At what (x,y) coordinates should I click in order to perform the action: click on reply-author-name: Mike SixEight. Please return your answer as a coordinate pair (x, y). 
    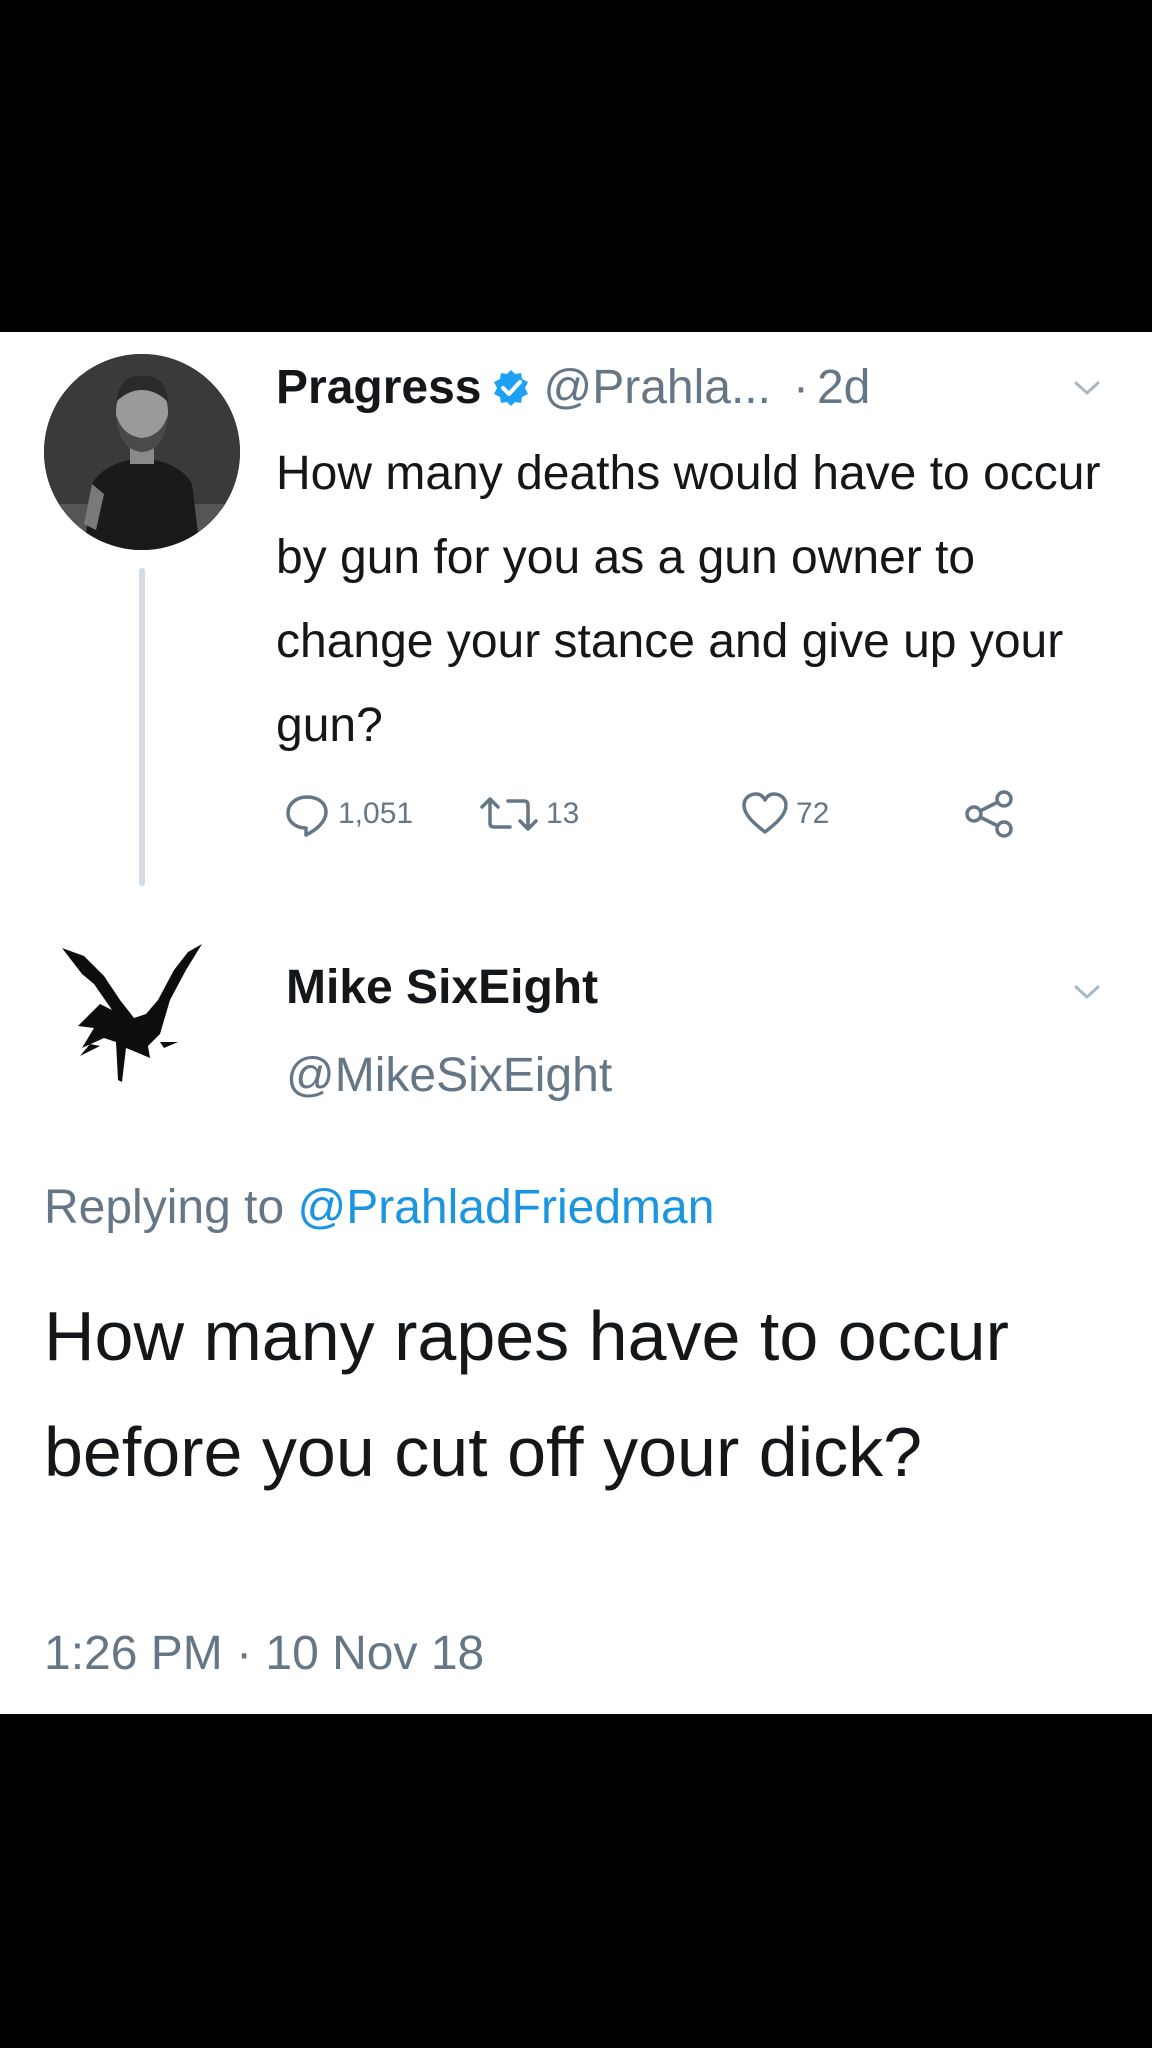
    Looking at the image, I should click on (442, 988).